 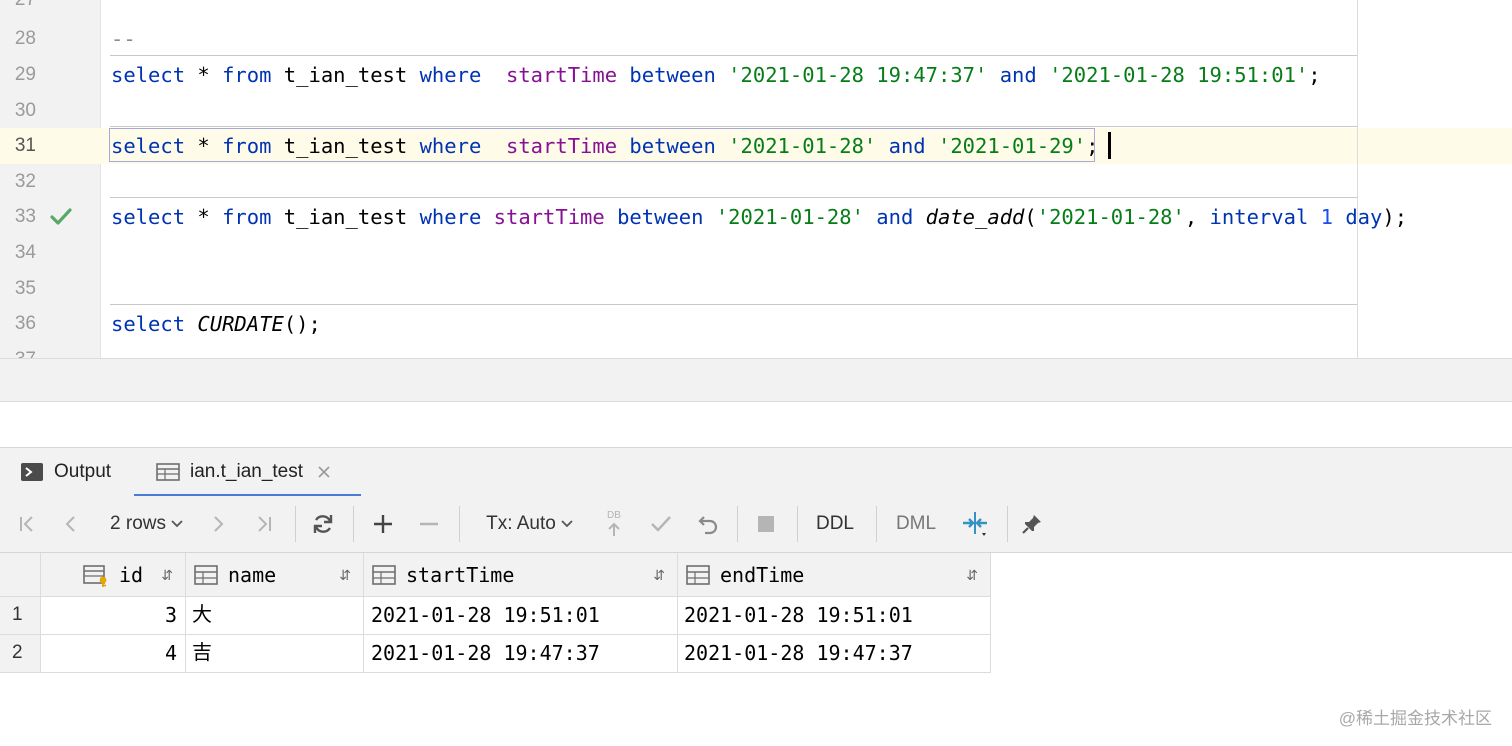 What do you see at coordinates (148, 217) in the screenshot?
I see `code-token: select` at bounding box center [148, 217].